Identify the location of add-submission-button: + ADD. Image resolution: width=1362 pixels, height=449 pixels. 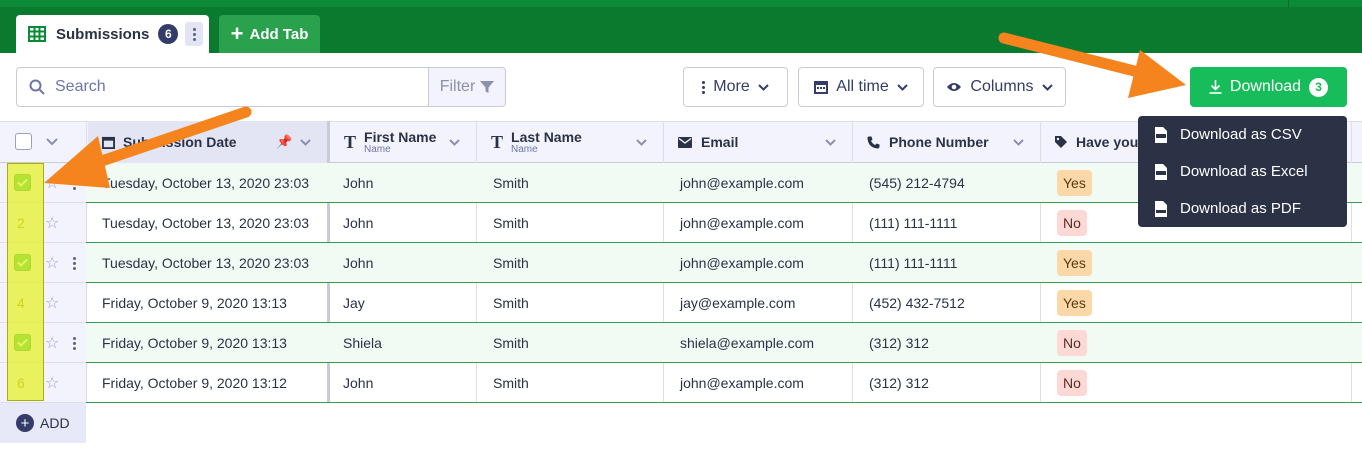
(43, 423).